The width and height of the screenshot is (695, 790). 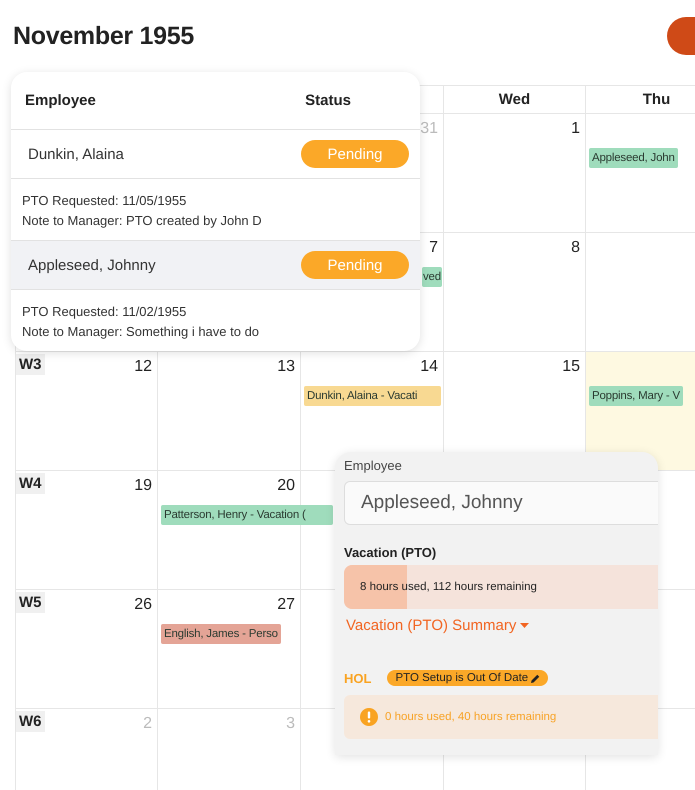 What do you see at coordinates (92, 265) in the screenshot?
I see `employee-name: Appleseed, Johnny` at bounding box center [92, 265].